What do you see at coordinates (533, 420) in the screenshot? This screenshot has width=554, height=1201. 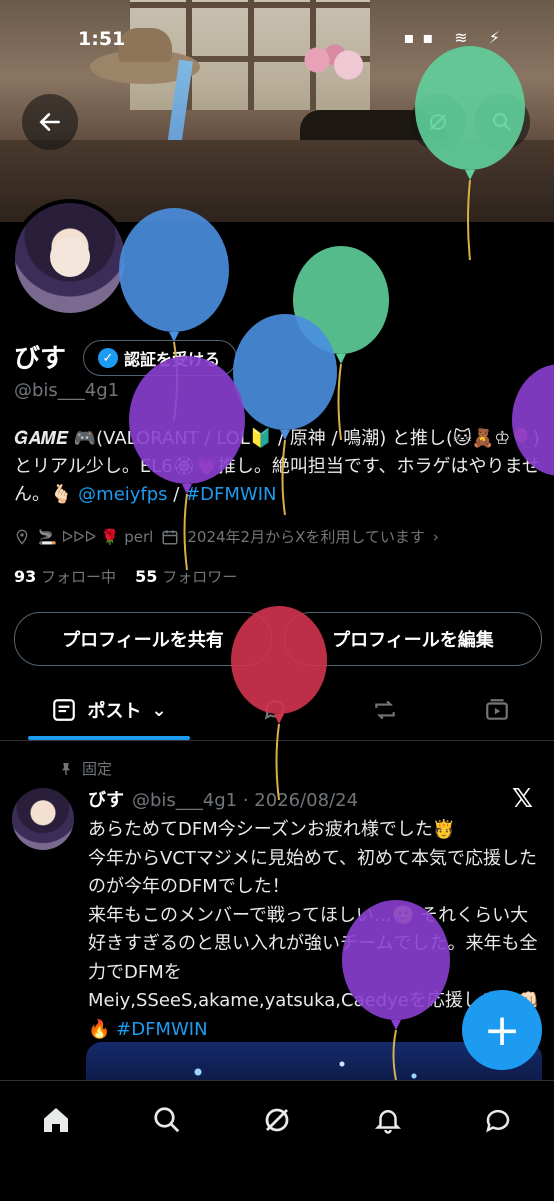 I see `balloon-purple-edge` at bounding box center [533, 420].